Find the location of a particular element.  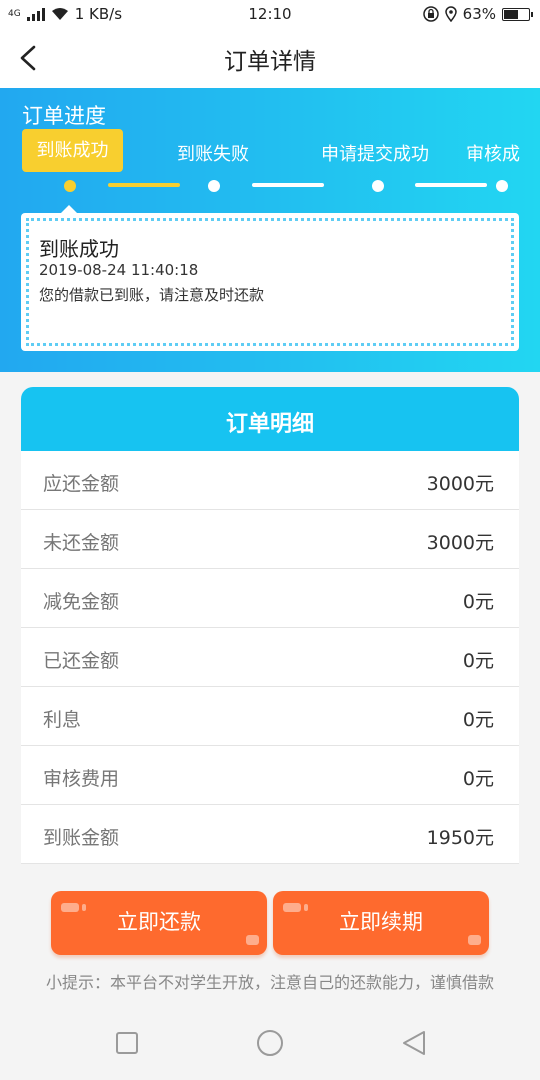

order-row-paid-amount: 已还金额 0元 is located at coordinates (270, 657).